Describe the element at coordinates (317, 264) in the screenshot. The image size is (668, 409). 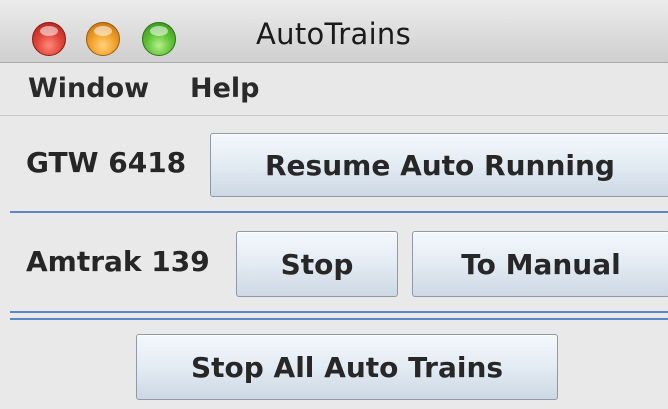
I see `stop-train-button: Stop` at that location.